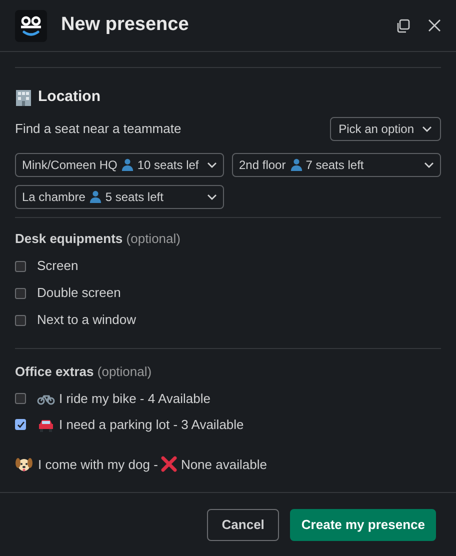 Image resolution: width=456 pixels, height=556 pixels. I want to click on section-title: Location, so click(69, 97).